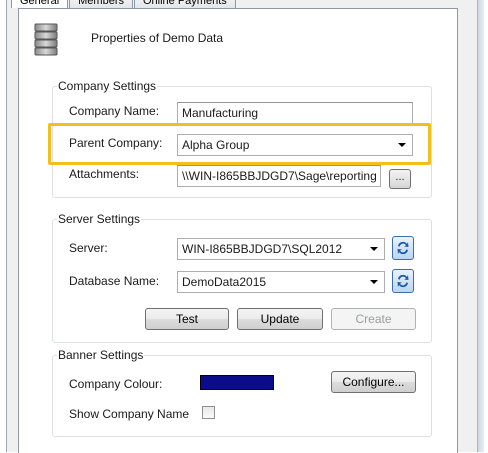 This screenshot has width=488, height=453. I want to click on company-name-label: Company Name:, so click(114, 111).